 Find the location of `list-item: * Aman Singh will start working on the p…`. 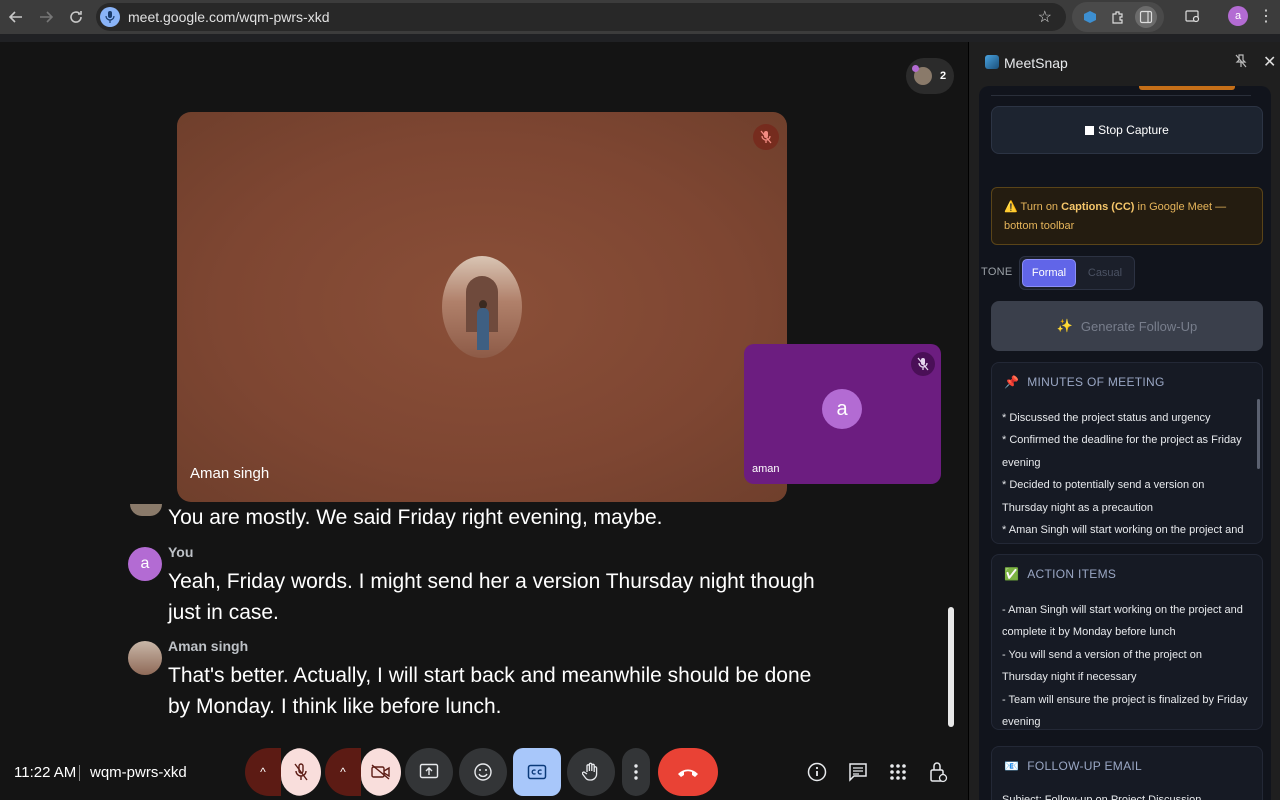

list-item: * Aman Singh will start working on the p… is located at coordinates (1123, 530).